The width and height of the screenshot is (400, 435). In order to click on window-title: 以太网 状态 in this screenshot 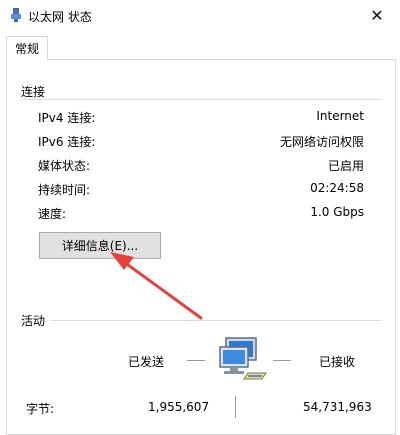, I will do `click(60, 17)`.